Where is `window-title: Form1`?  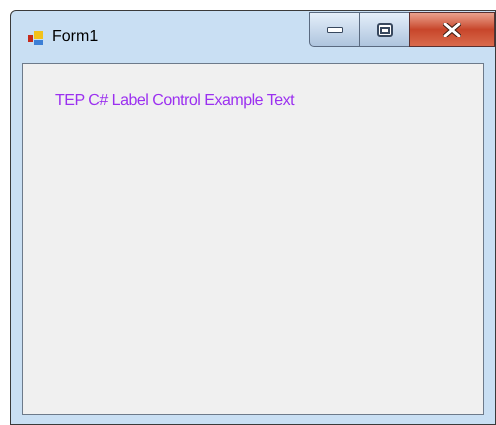
window-title: Form1 is located at coordinates (75, 37).